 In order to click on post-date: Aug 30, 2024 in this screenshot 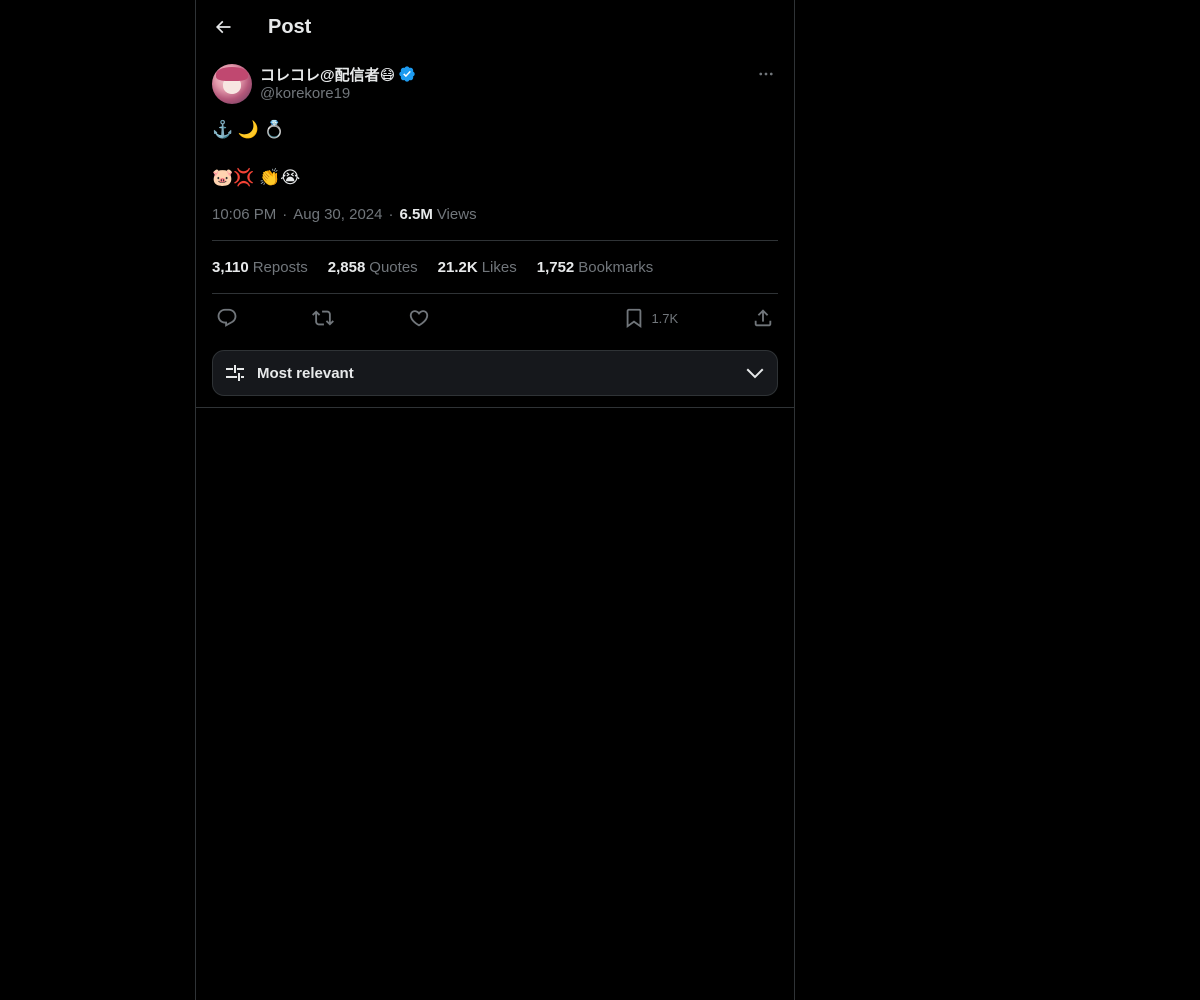, I will do `click(337, 214)`.